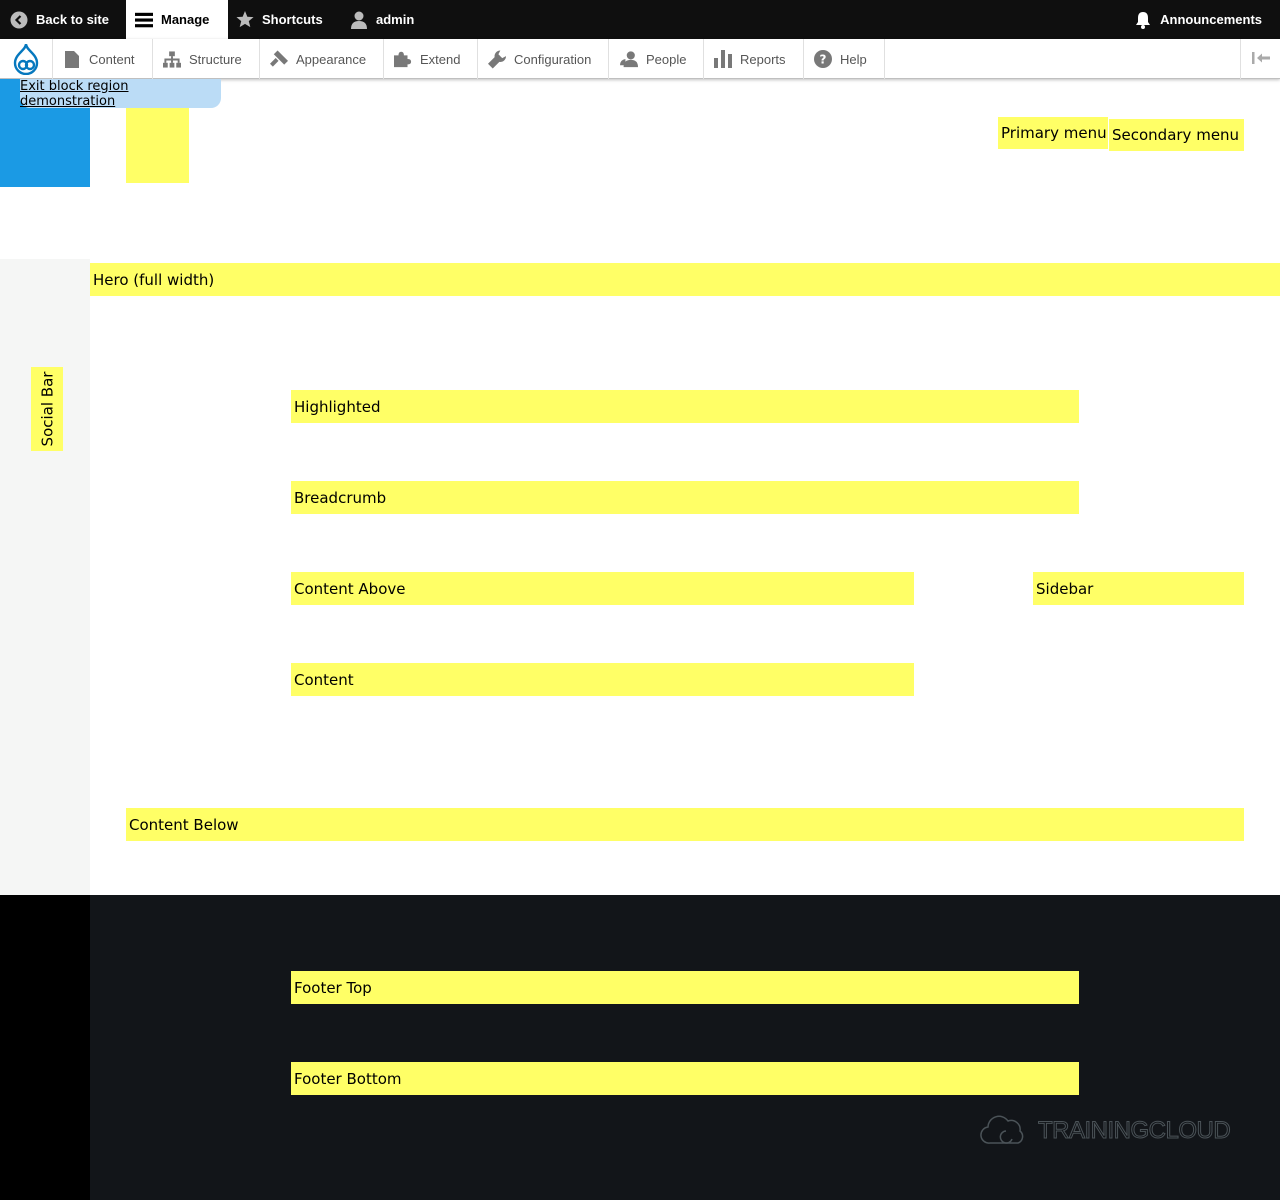 This screenshot has width=1280, height=1200. What do you see at coordinates (144, 20) in the screenshot?
I see `hamburger-icon` at bounding box center [144, 20].